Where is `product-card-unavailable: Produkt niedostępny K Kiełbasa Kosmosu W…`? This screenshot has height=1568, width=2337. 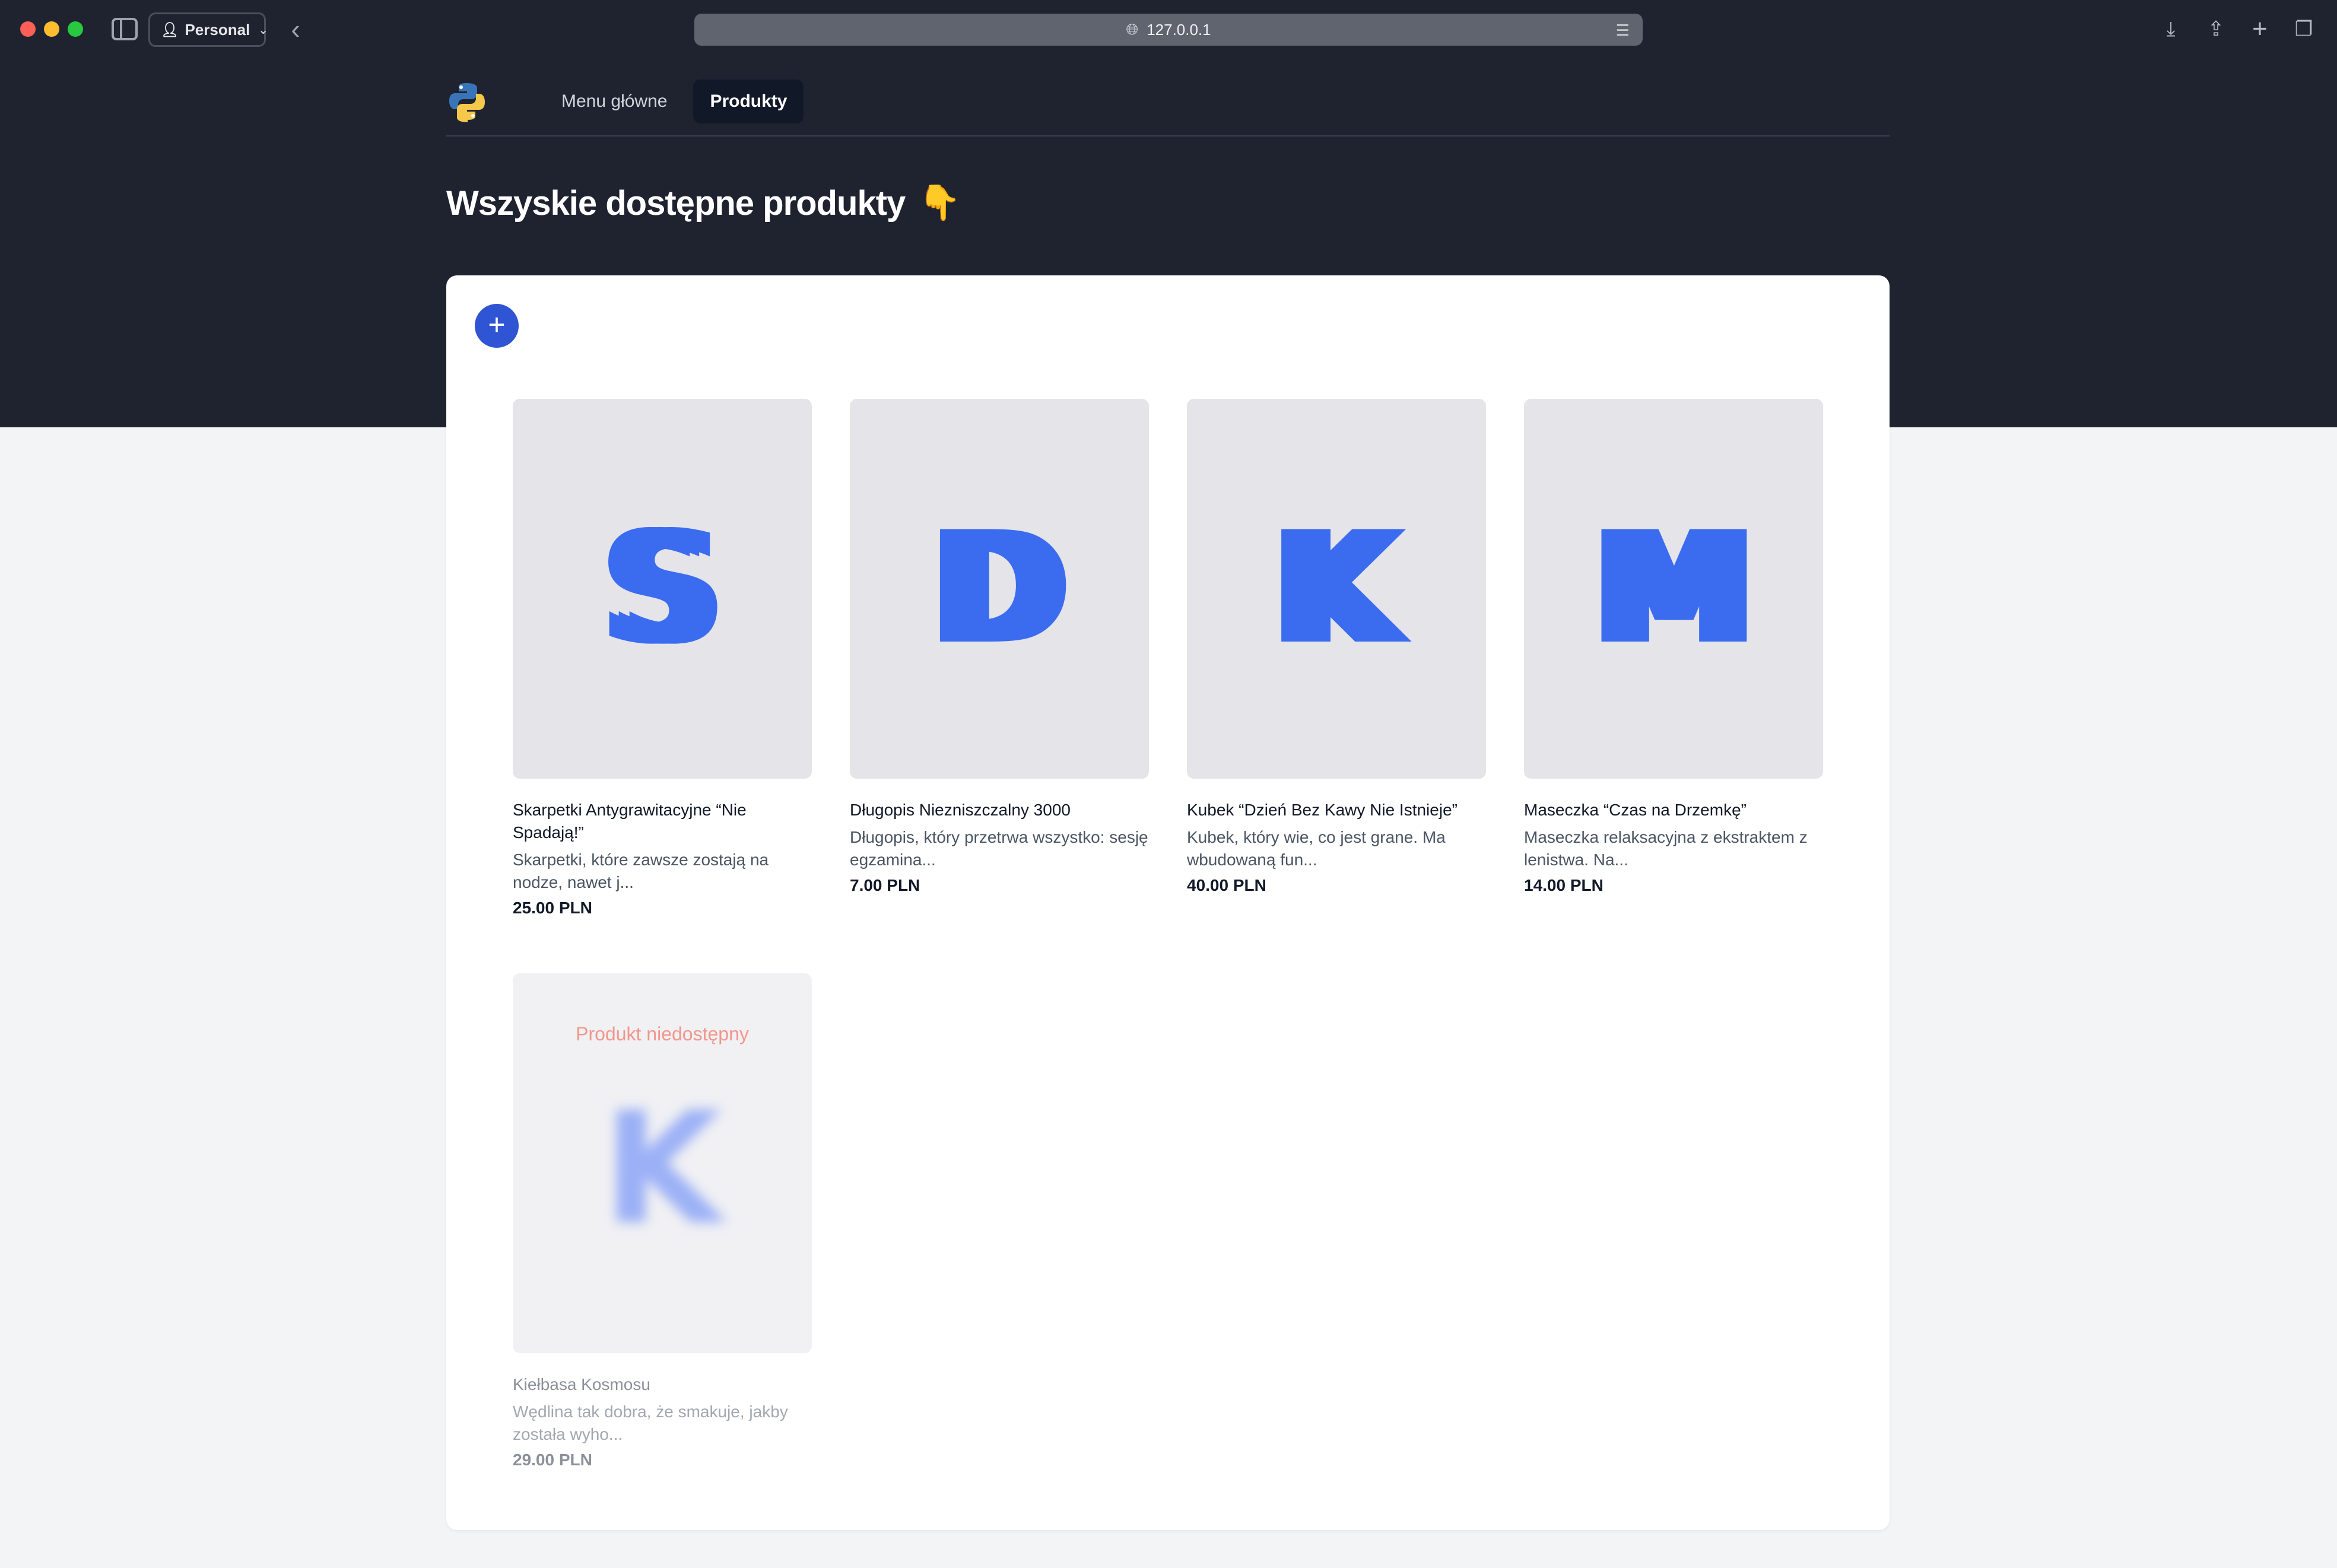 product-card-unavailable: Produkt niedostępny K Kiełbasa Kosmosu W… is located at coordinates (662, 1221).